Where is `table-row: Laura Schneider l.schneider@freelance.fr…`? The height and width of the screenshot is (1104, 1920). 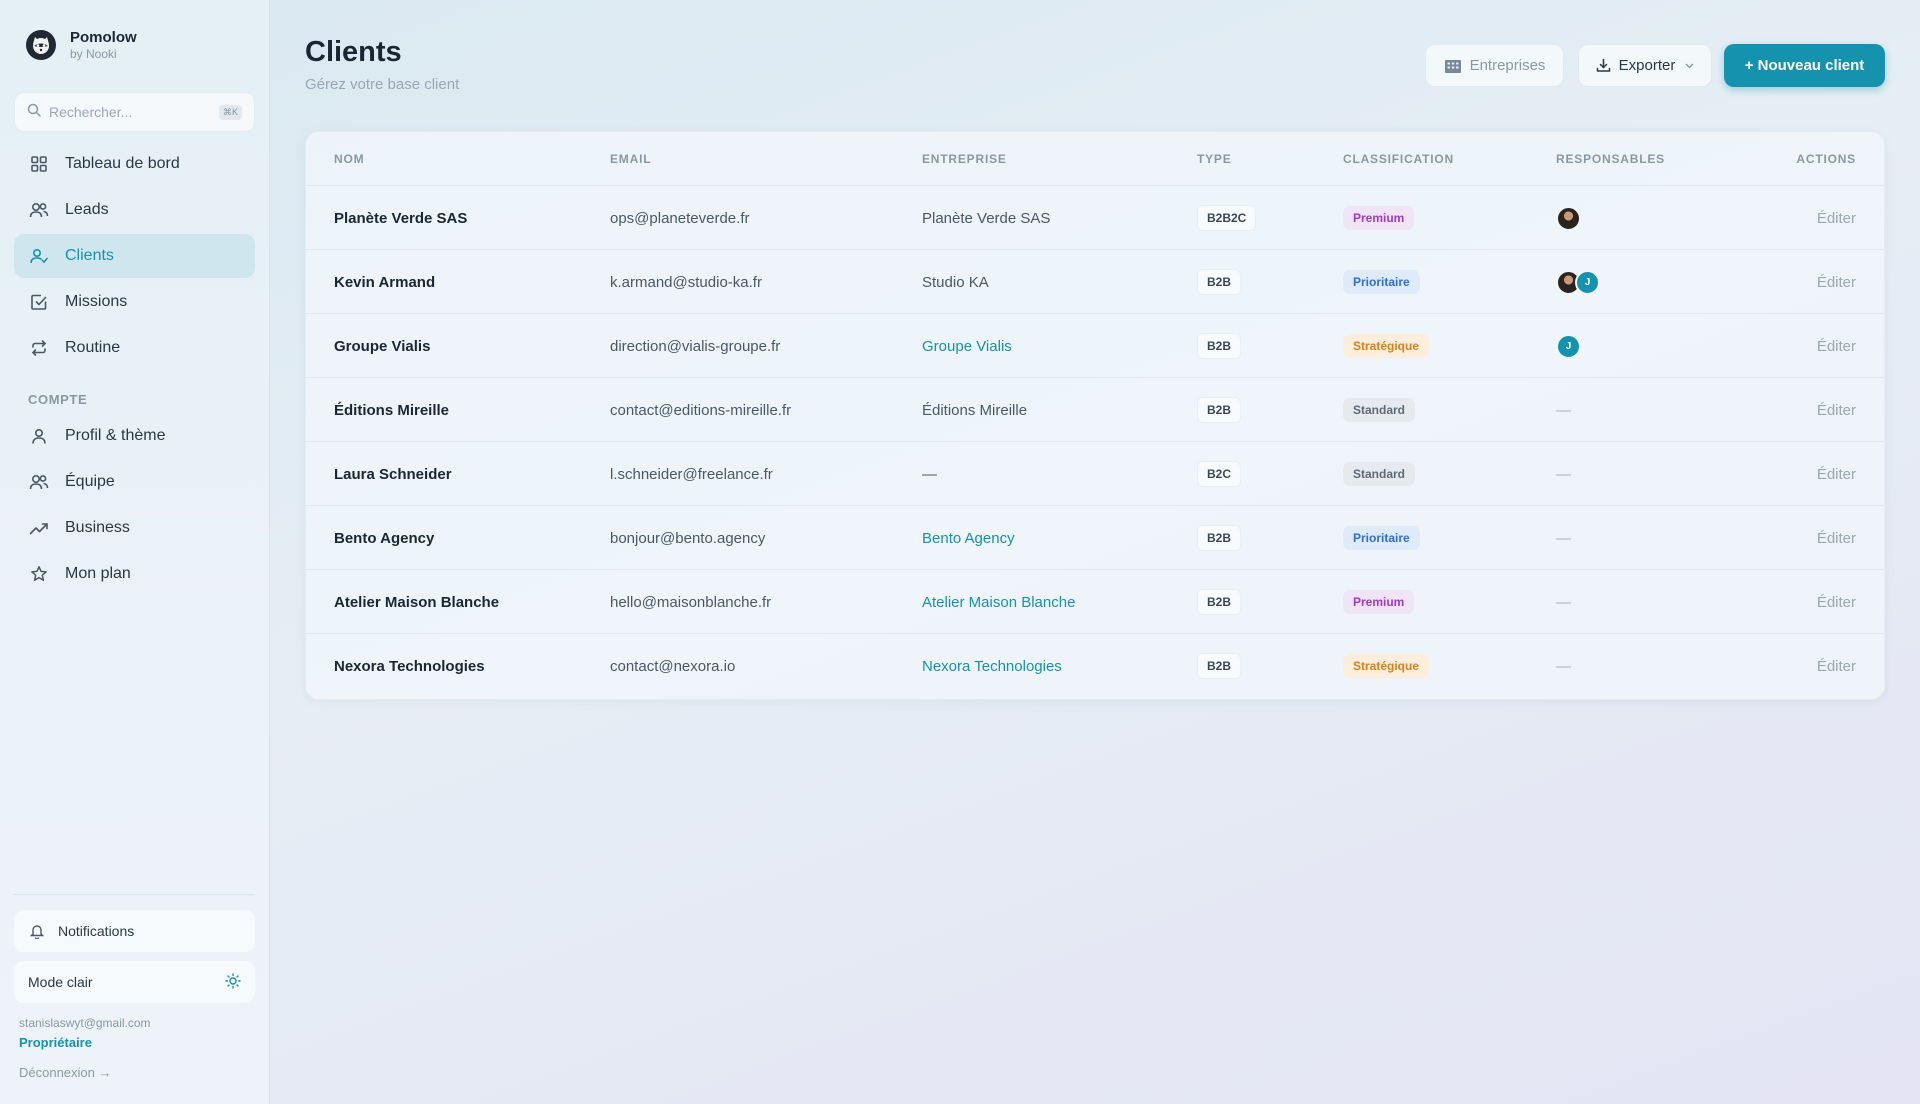
table-row: Laura Schneider l.schneider@freelance.fr… is located at coordinates (1095, 474).